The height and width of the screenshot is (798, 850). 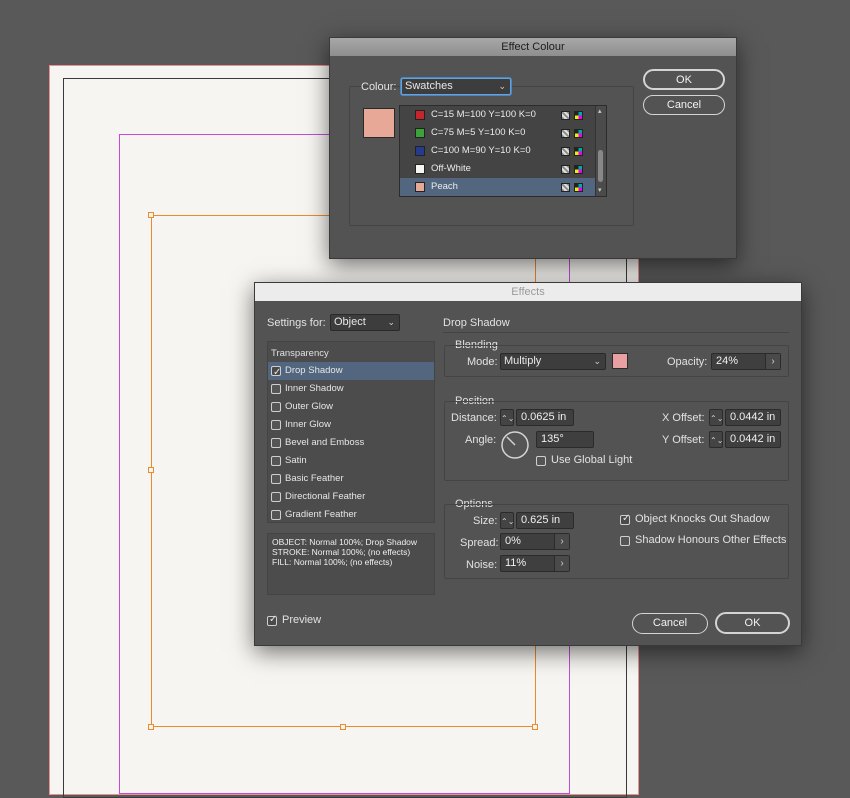 I want to click on swatch-row: Peach, so click(x=498, y=187).